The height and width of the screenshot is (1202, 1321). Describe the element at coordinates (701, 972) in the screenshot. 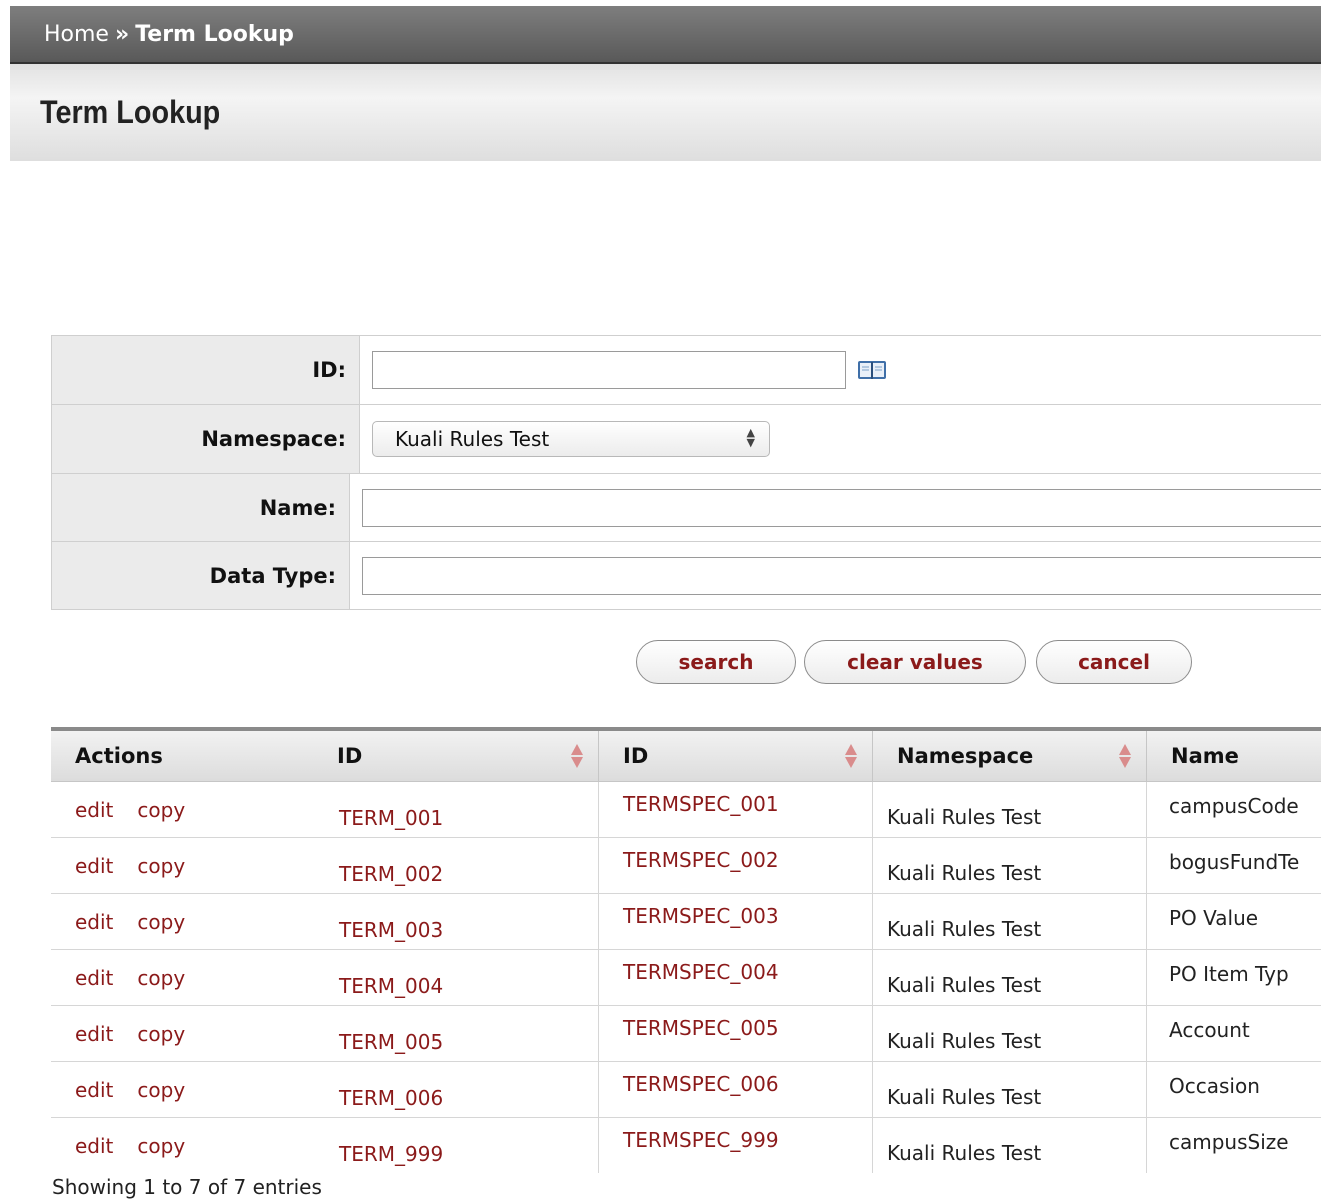

I see `term-spec-id-link: TERMSPEC_004` at that location.